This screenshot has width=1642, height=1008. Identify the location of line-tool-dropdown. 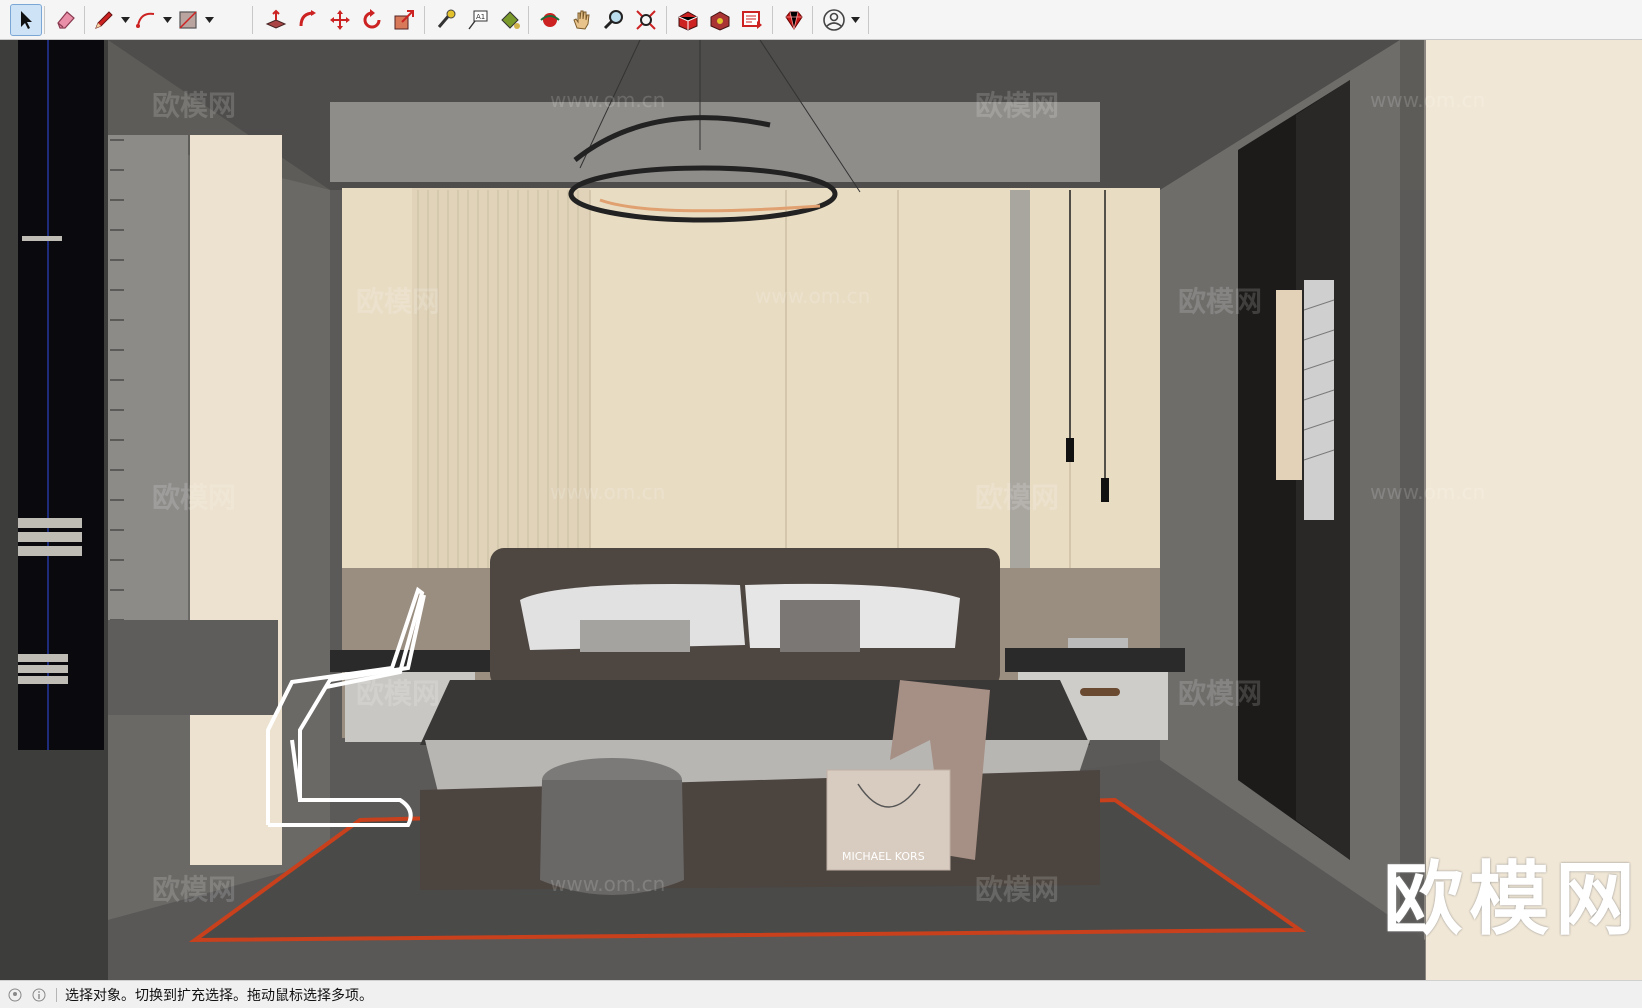
(125, 20).